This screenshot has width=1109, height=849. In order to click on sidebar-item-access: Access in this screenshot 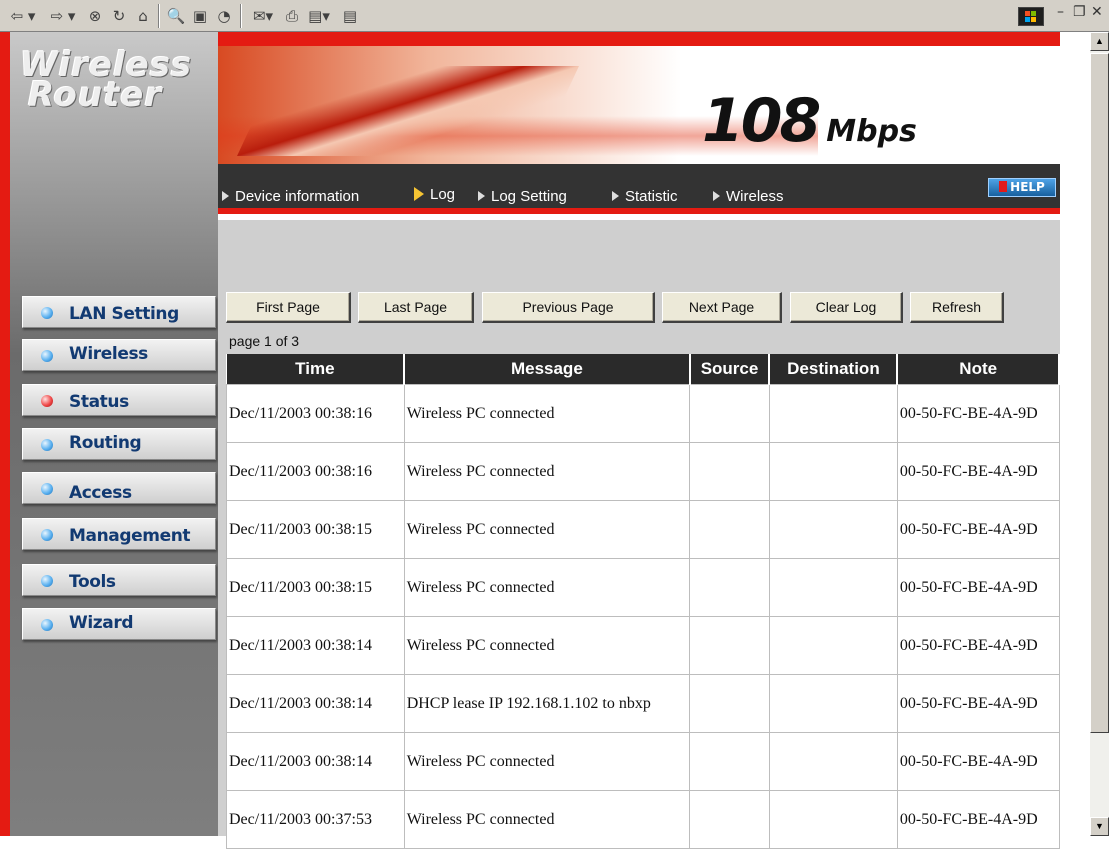, I will do `click(119, 488)`.